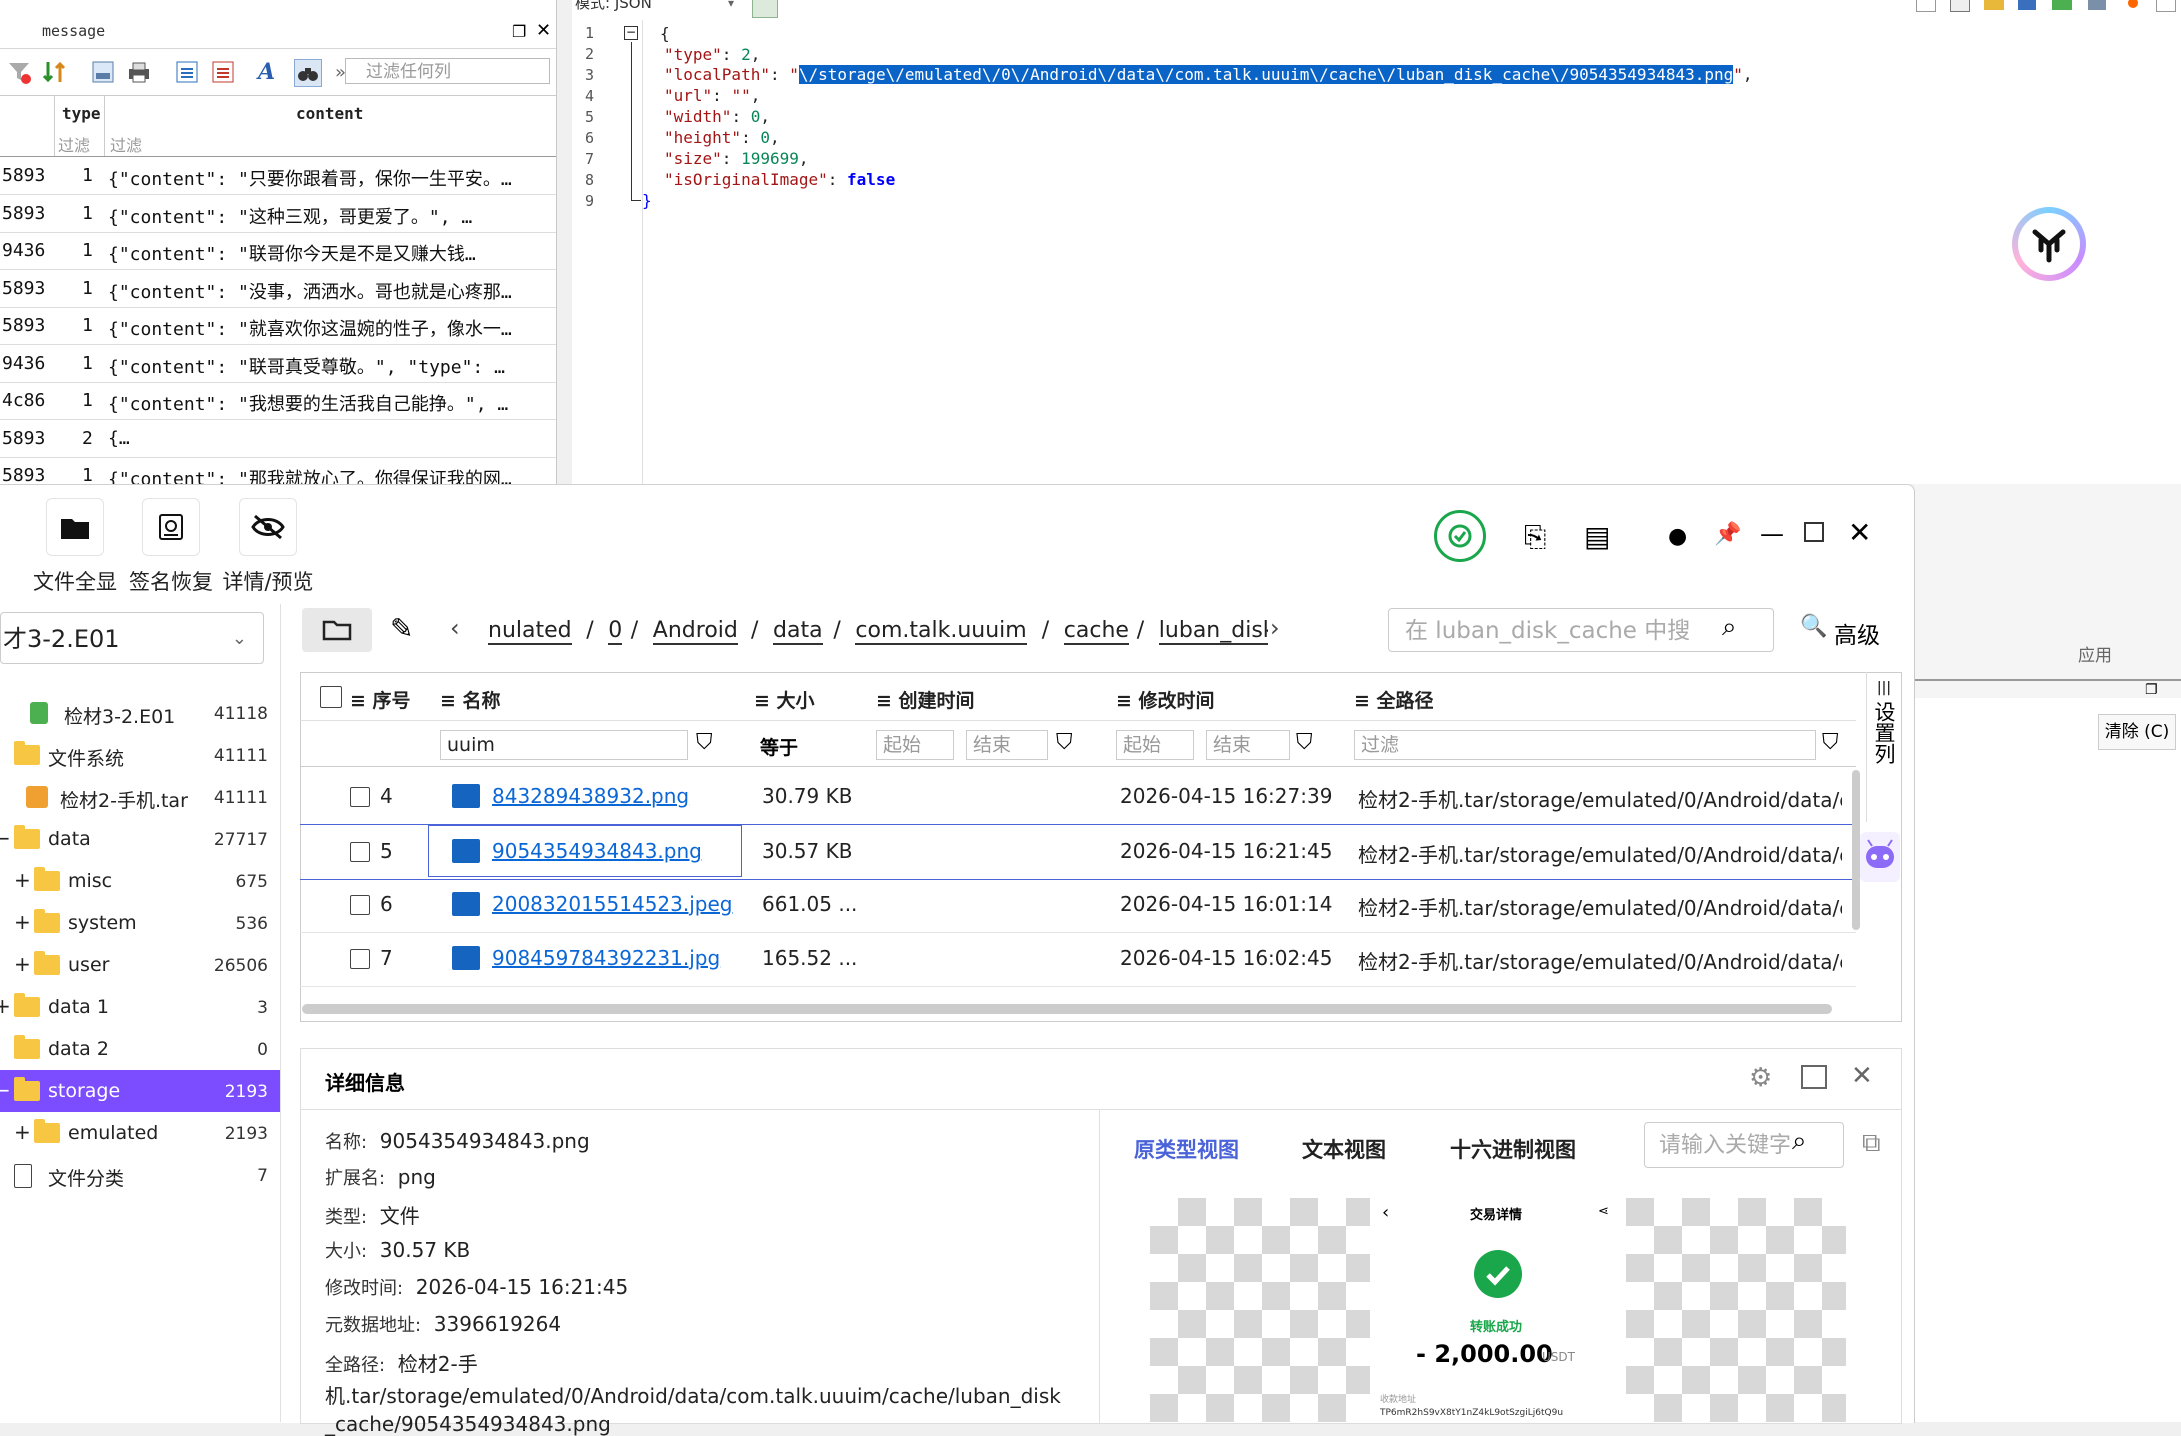  What do you see at coordinates (140, 839) in the screenshot?
I see `tree-item: − data 27717` at bounding box center [140, 839].